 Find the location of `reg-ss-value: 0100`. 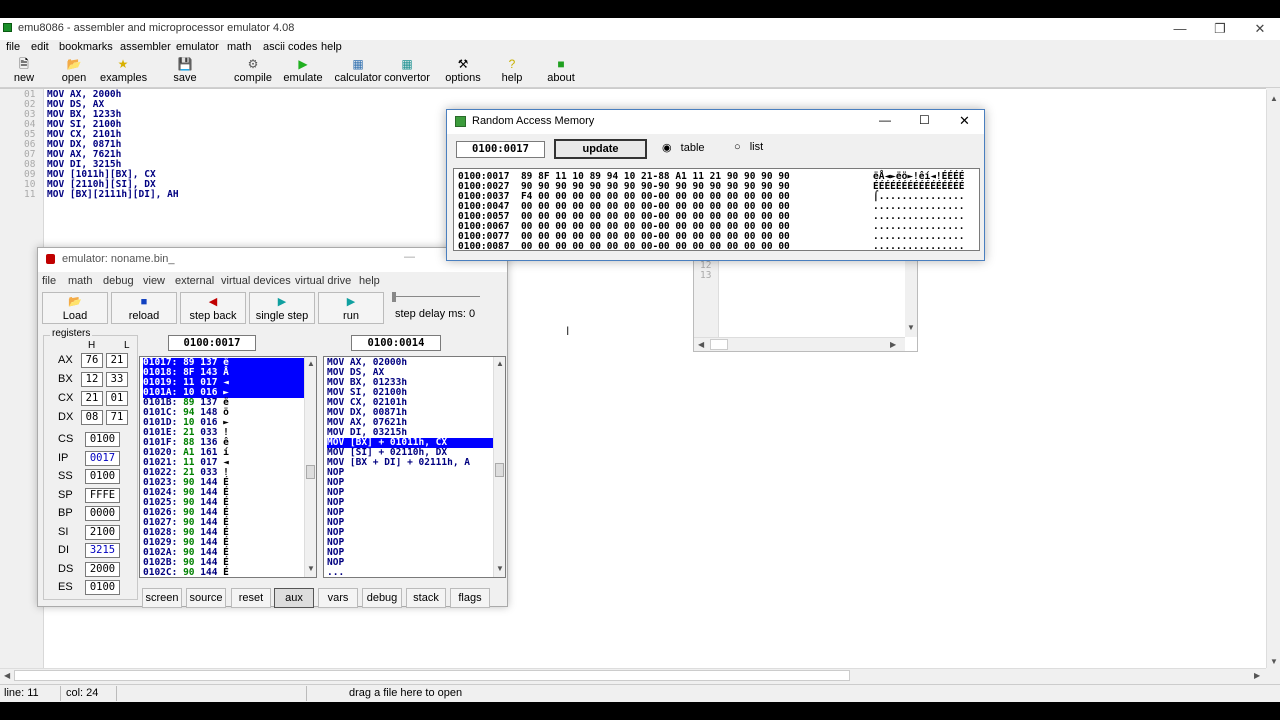

reg-ss-value: 0100 is located at coordinates (102, 476).